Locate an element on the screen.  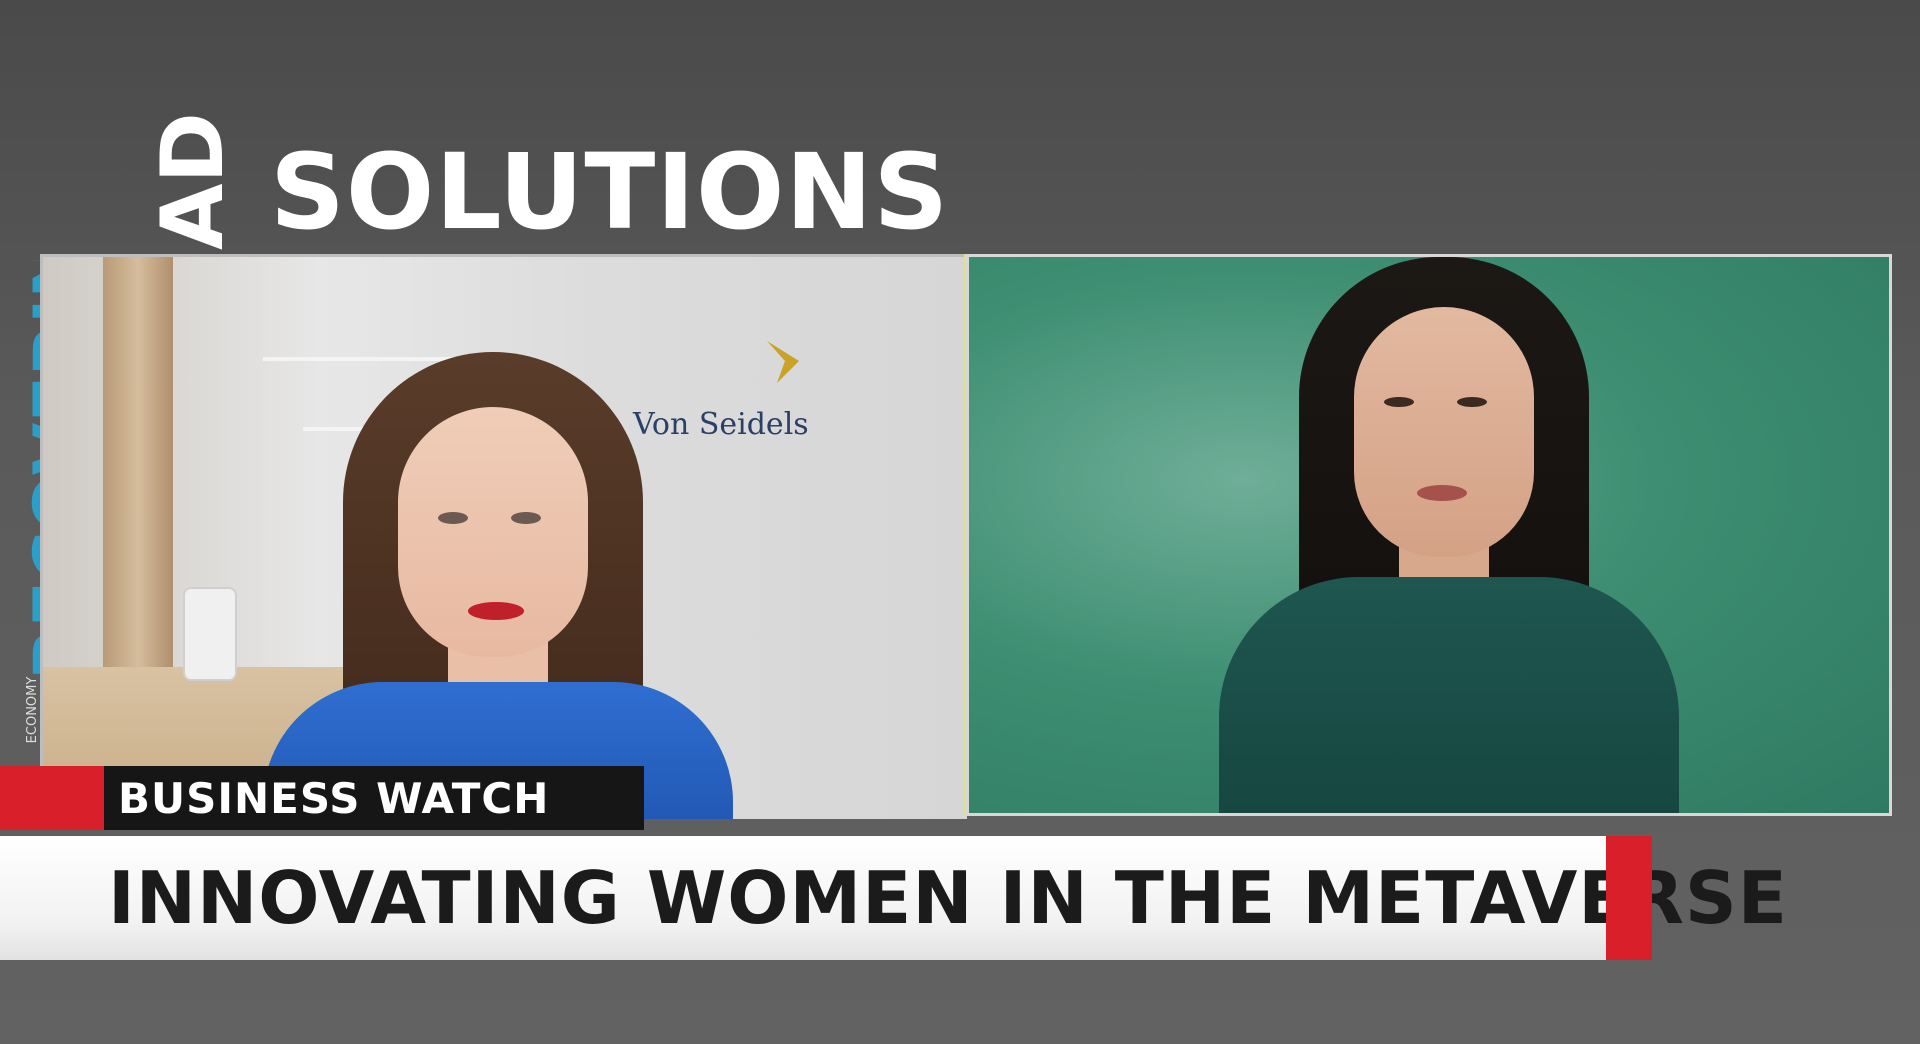
segment-label-box: BUSINESS WATCH is located at coordinates (374, 798).